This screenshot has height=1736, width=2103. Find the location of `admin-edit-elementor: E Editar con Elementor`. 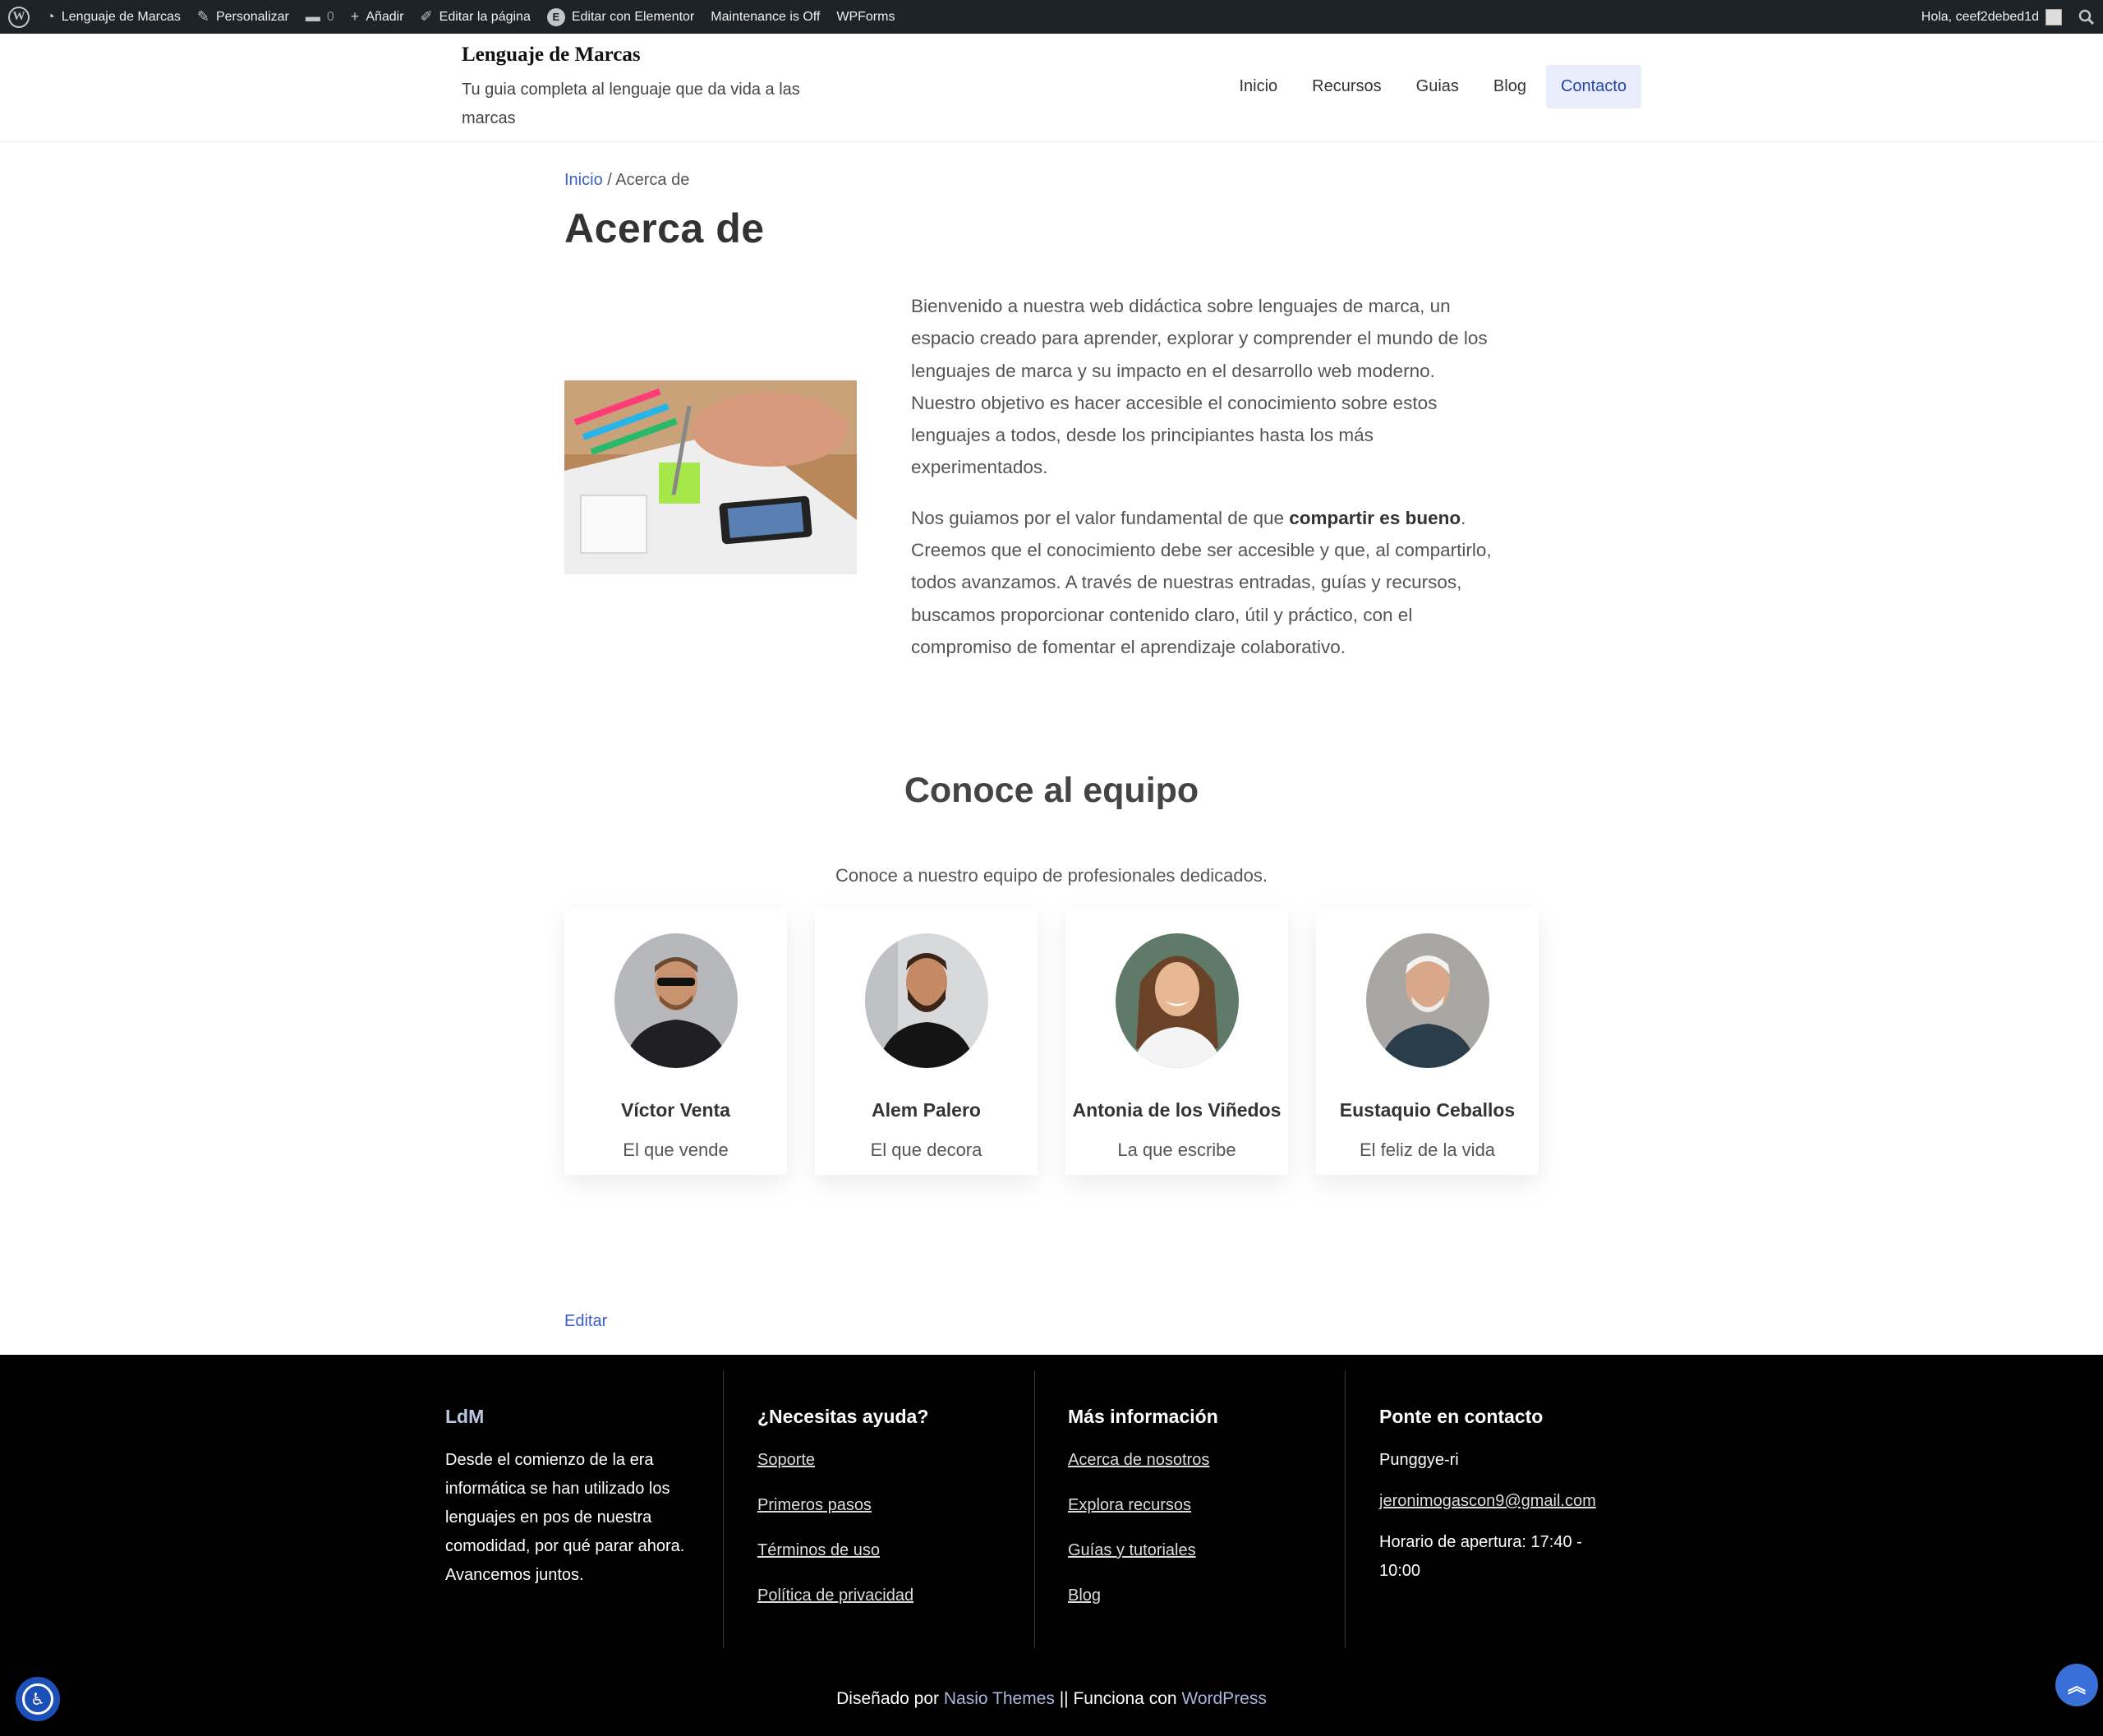

admin-edit-elementor: E Editar con Elementor is located at coordinates (620, 17).